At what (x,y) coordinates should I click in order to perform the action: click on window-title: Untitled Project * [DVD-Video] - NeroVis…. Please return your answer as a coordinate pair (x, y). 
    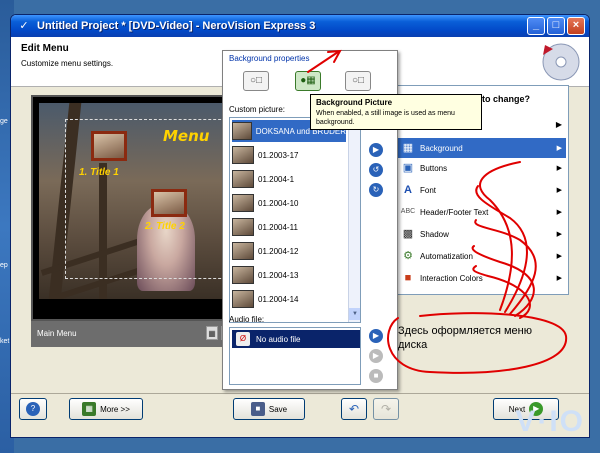
    Looking at the image, I should click on (176, 26).